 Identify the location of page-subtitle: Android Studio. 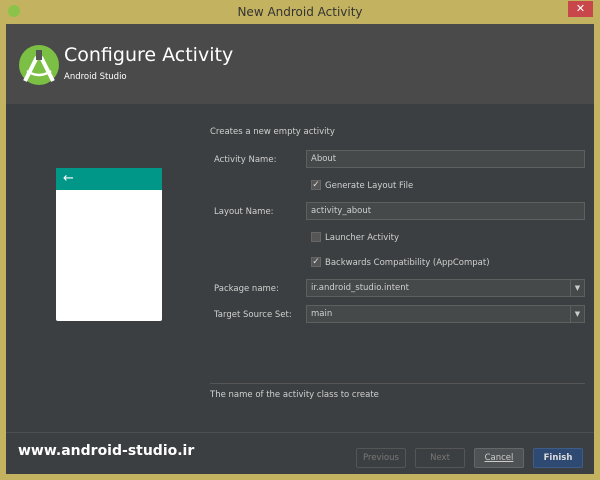
(95, 77).